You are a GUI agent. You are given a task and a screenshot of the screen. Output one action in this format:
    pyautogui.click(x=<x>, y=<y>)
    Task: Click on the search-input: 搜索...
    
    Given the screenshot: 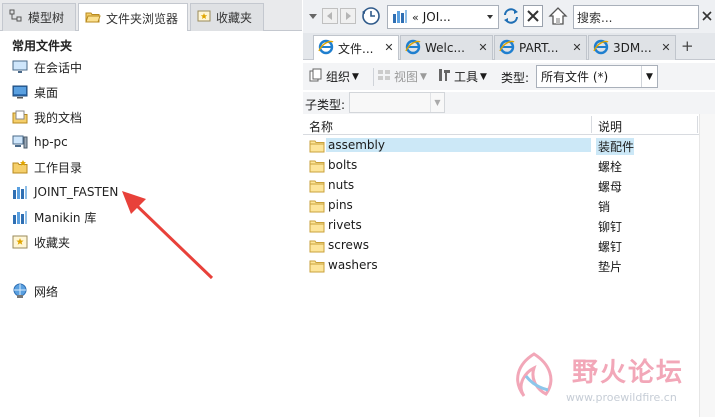 What is the action you would take?
    pyautogui.click(x=636, y=17)
    